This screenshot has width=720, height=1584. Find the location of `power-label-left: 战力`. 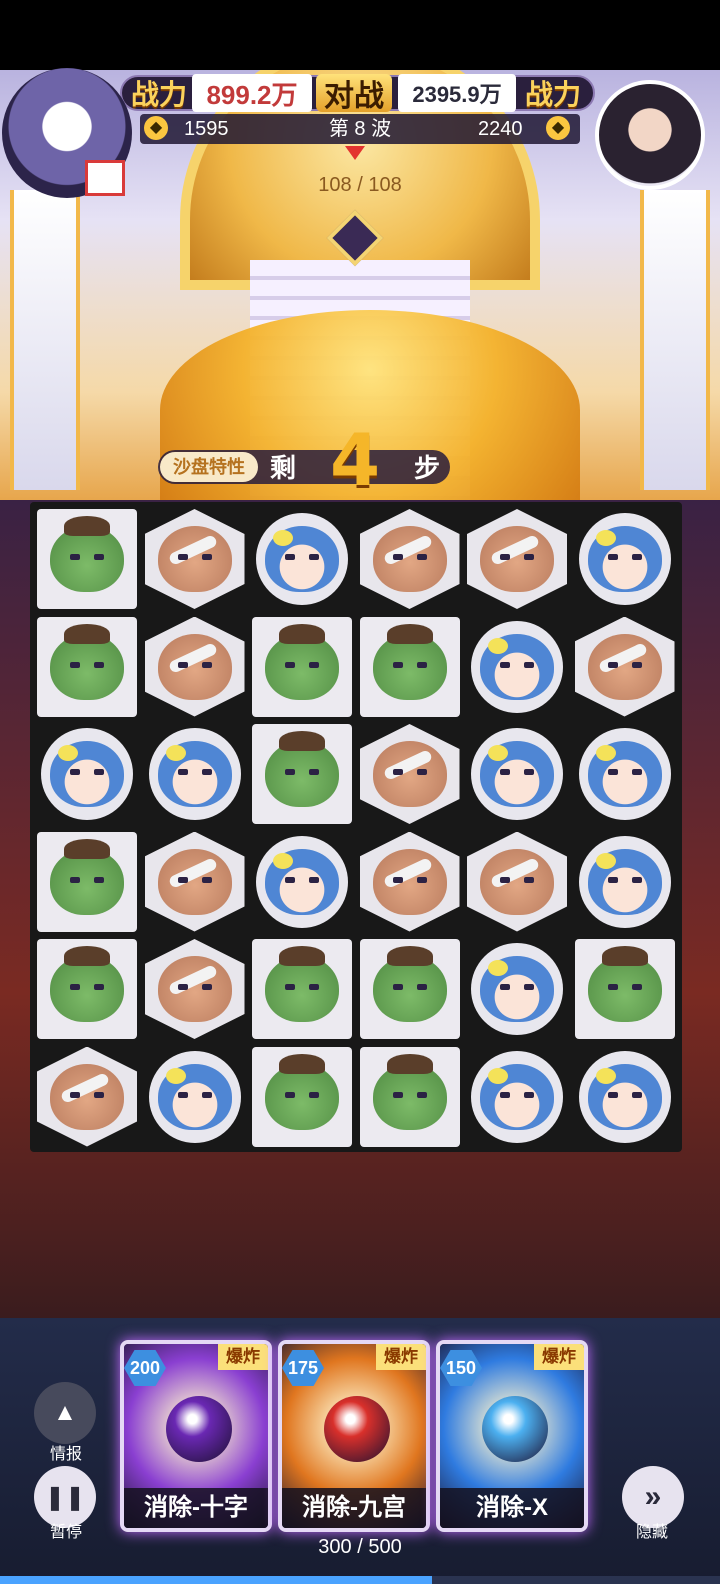

power-label-left: 战力 is located at coordinates (158, 94).